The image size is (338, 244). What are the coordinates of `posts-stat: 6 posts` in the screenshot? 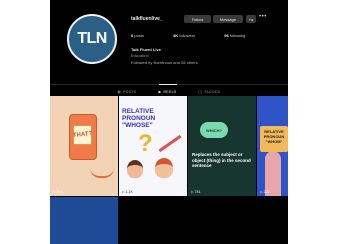 It's located at (144, 35).